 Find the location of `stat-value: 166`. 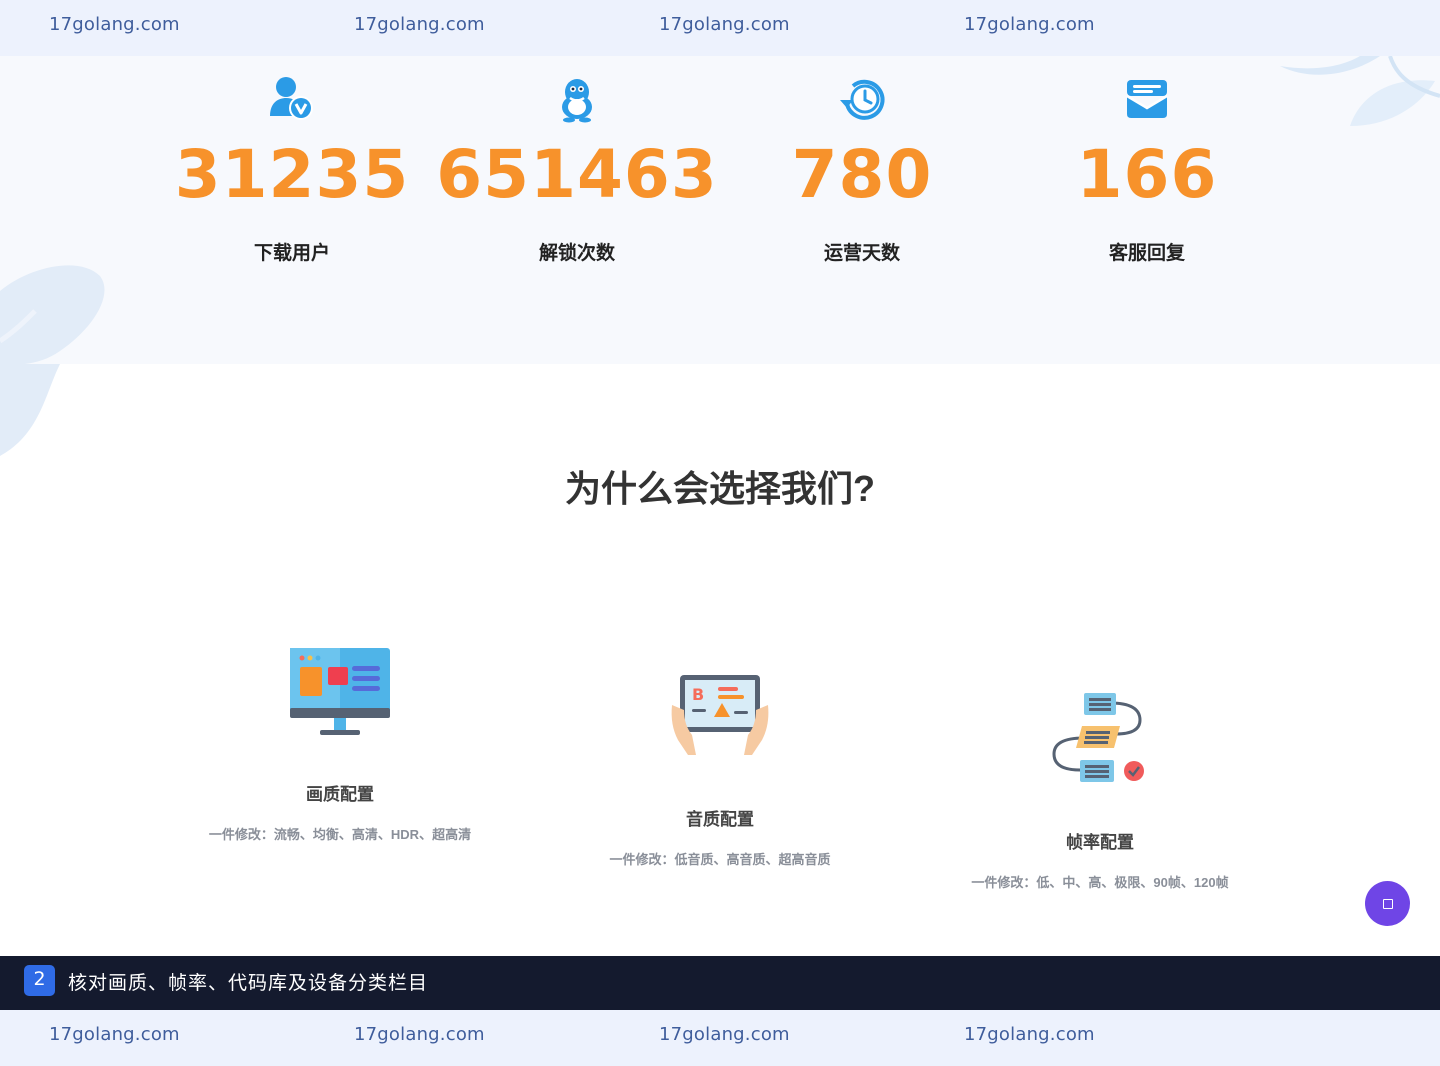

stat-value: 166 is located at coordinates (1147, 174).